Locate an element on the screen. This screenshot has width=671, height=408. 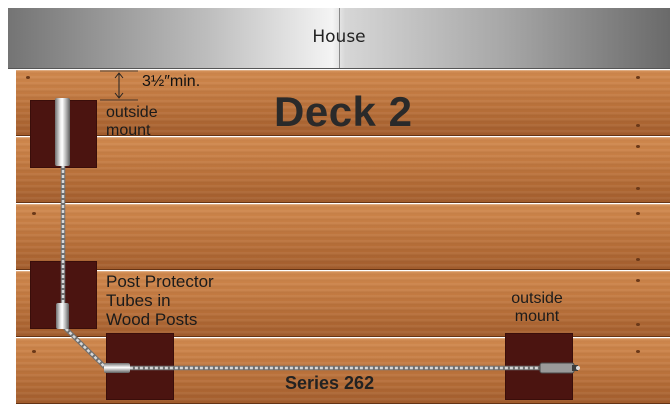
series-label: Series 262 is located at coordinates (330, 383).